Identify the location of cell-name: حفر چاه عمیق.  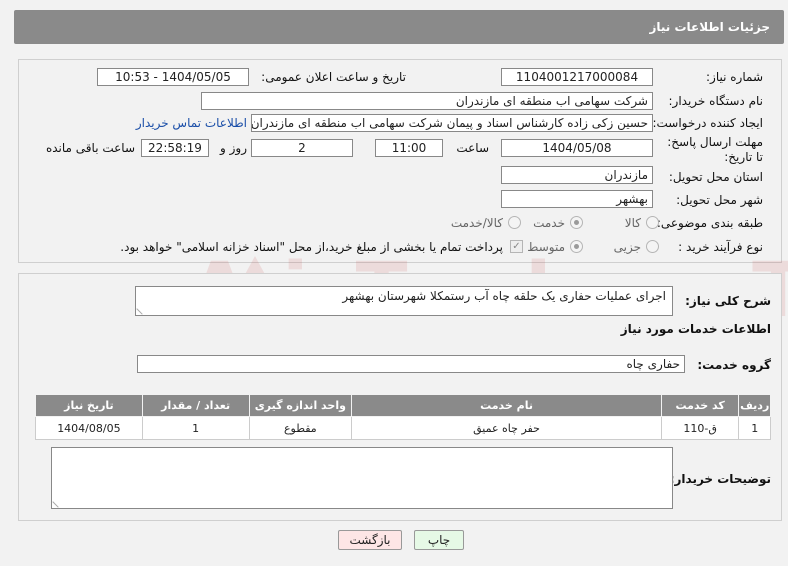
(506, 428).